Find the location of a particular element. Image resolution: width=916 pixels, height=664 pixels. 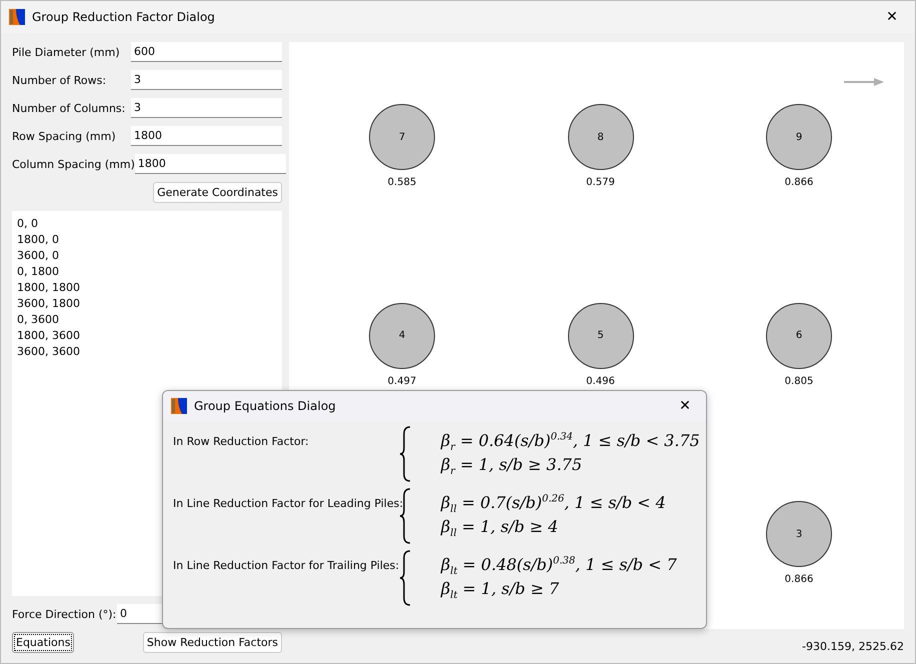

coordinate-line: 0, 0 is located at coordinates (28, 224).